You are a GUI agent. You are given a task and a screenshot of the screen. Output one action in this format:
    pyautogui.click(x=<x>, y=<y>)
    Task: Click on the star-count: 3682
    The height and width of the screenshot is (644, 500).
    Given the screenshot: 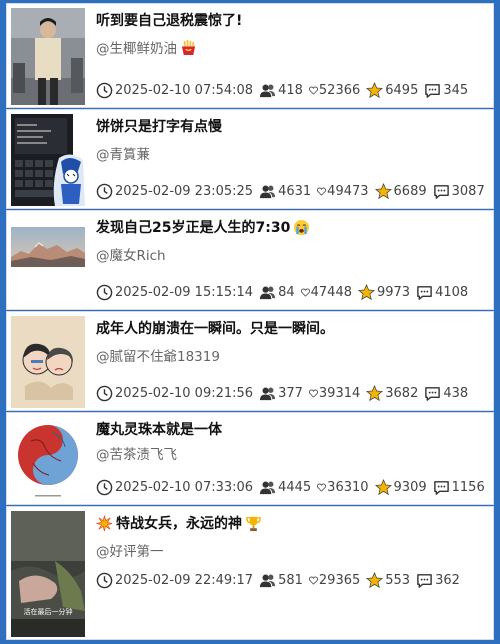 What is the action you would take?
    pyautogui.click(x=392, y=393)
    